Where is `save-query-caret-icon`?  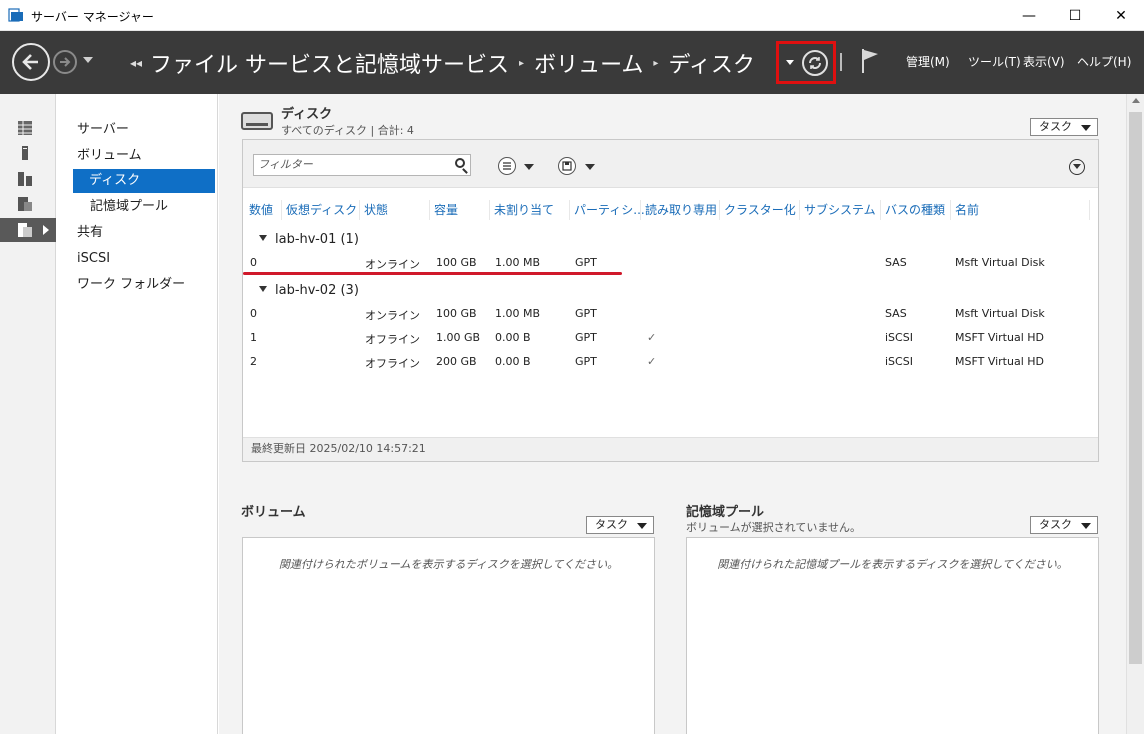
save-query-caret-icon is located at coordinates (590, 167).